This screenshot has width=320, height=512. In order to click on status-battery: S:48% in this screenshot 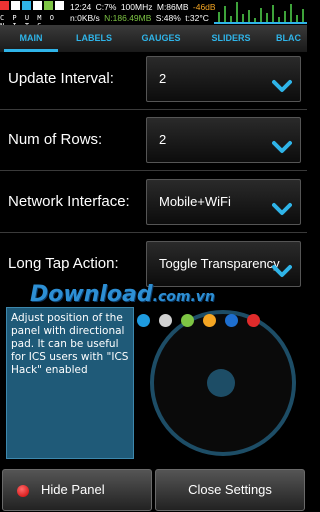, I will do `click(168, 18)`.